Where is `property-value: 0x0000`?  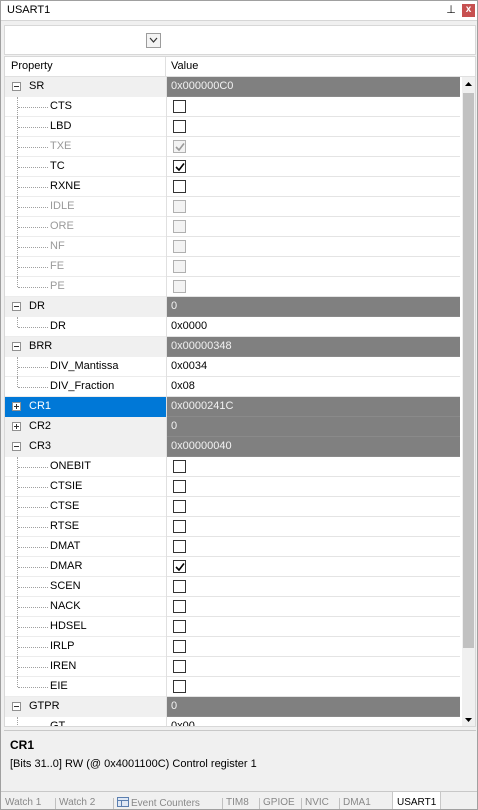
property-value: 0x0000 is located at coordinates (189, 326).